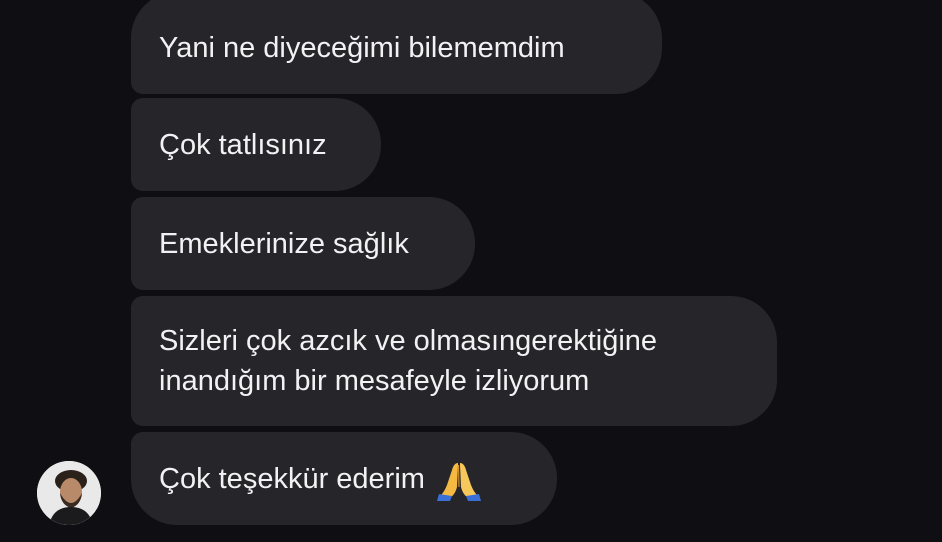 The height and width of the screenshot is (542, 942). What do you see at coordinates (69, 493) in the screenshot?
I see `avatar` at bounding box center [69, 493].